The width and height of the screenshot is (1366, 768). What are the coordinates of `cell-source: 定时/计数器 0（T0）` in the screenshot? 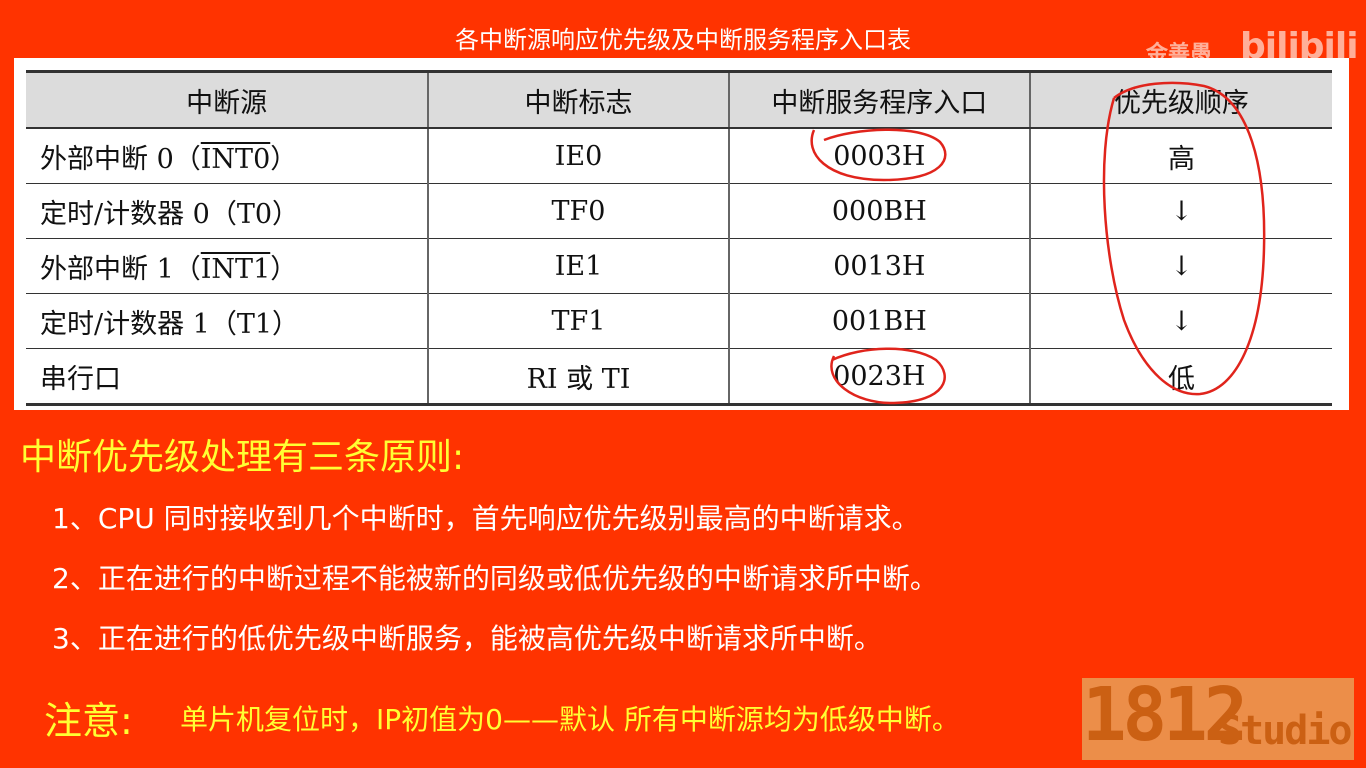 It's located at (227, 211).